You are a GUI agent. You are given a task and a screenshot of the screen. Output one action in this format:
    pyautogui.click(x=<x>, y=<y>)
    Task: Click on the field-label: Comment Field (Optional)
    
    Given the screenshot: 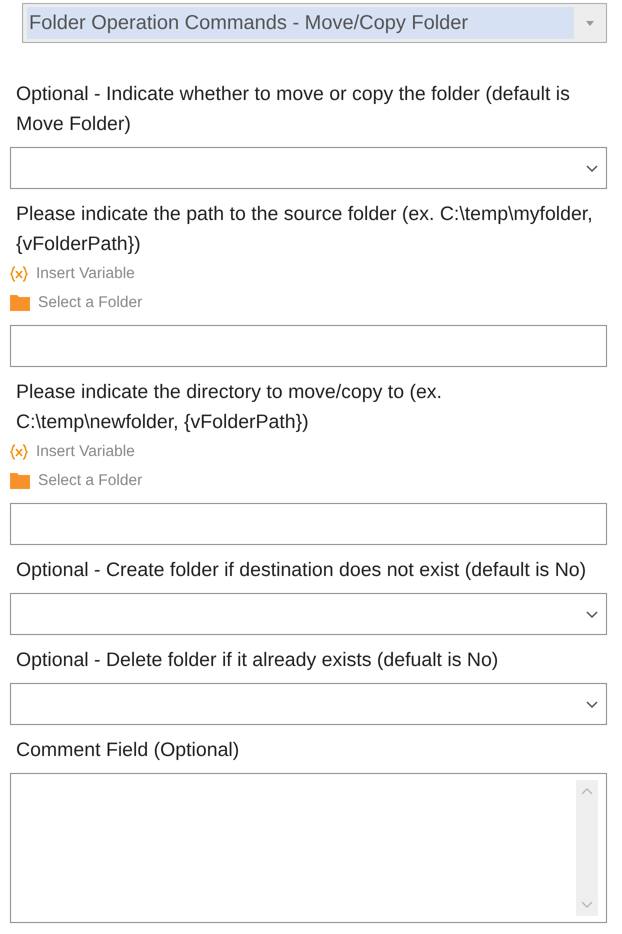 What is the action you would take?
    pyautogui.click(x=127, y=750)
    